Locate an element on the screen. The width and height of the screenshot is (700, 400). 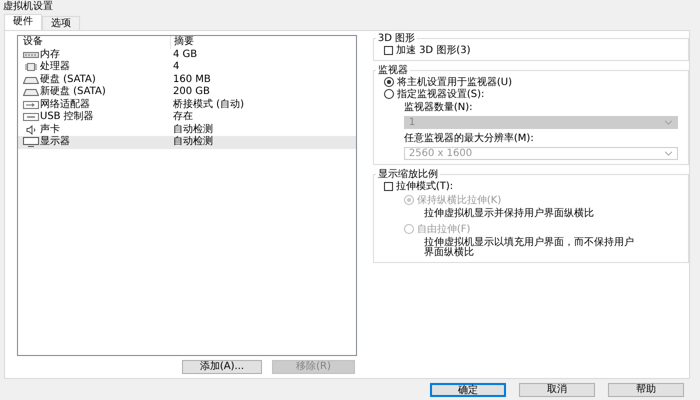
device-row: 网络适配器 桥接模式 (自动) is located at coordinates (187, 104).